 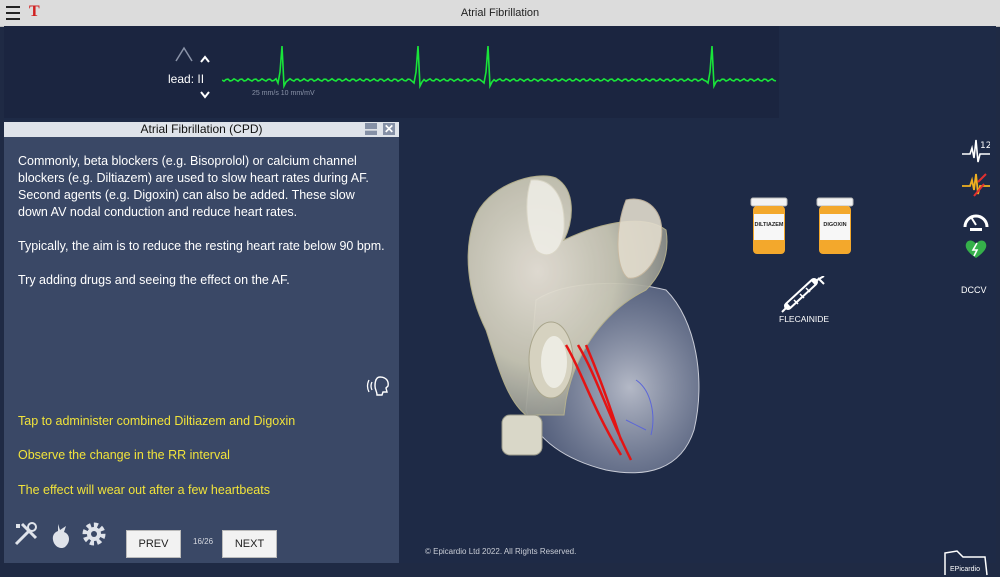 What do you see at coordinates (802, 295) in the screenshot?
I see `syringe-icon` at bounding box center [802, 295].